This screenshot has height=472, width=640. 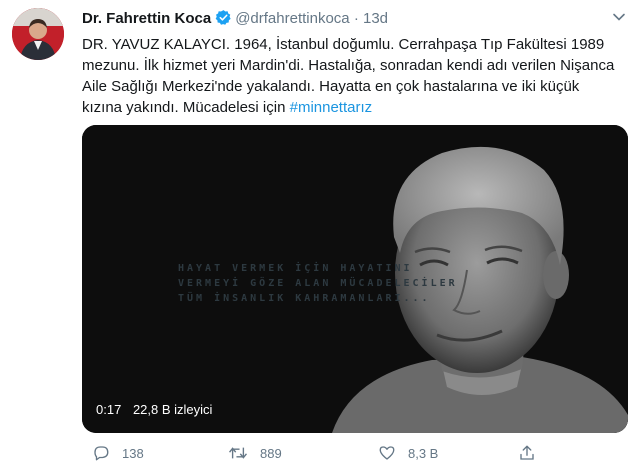 I want to click on like-icon, so click(x=387, y=453).